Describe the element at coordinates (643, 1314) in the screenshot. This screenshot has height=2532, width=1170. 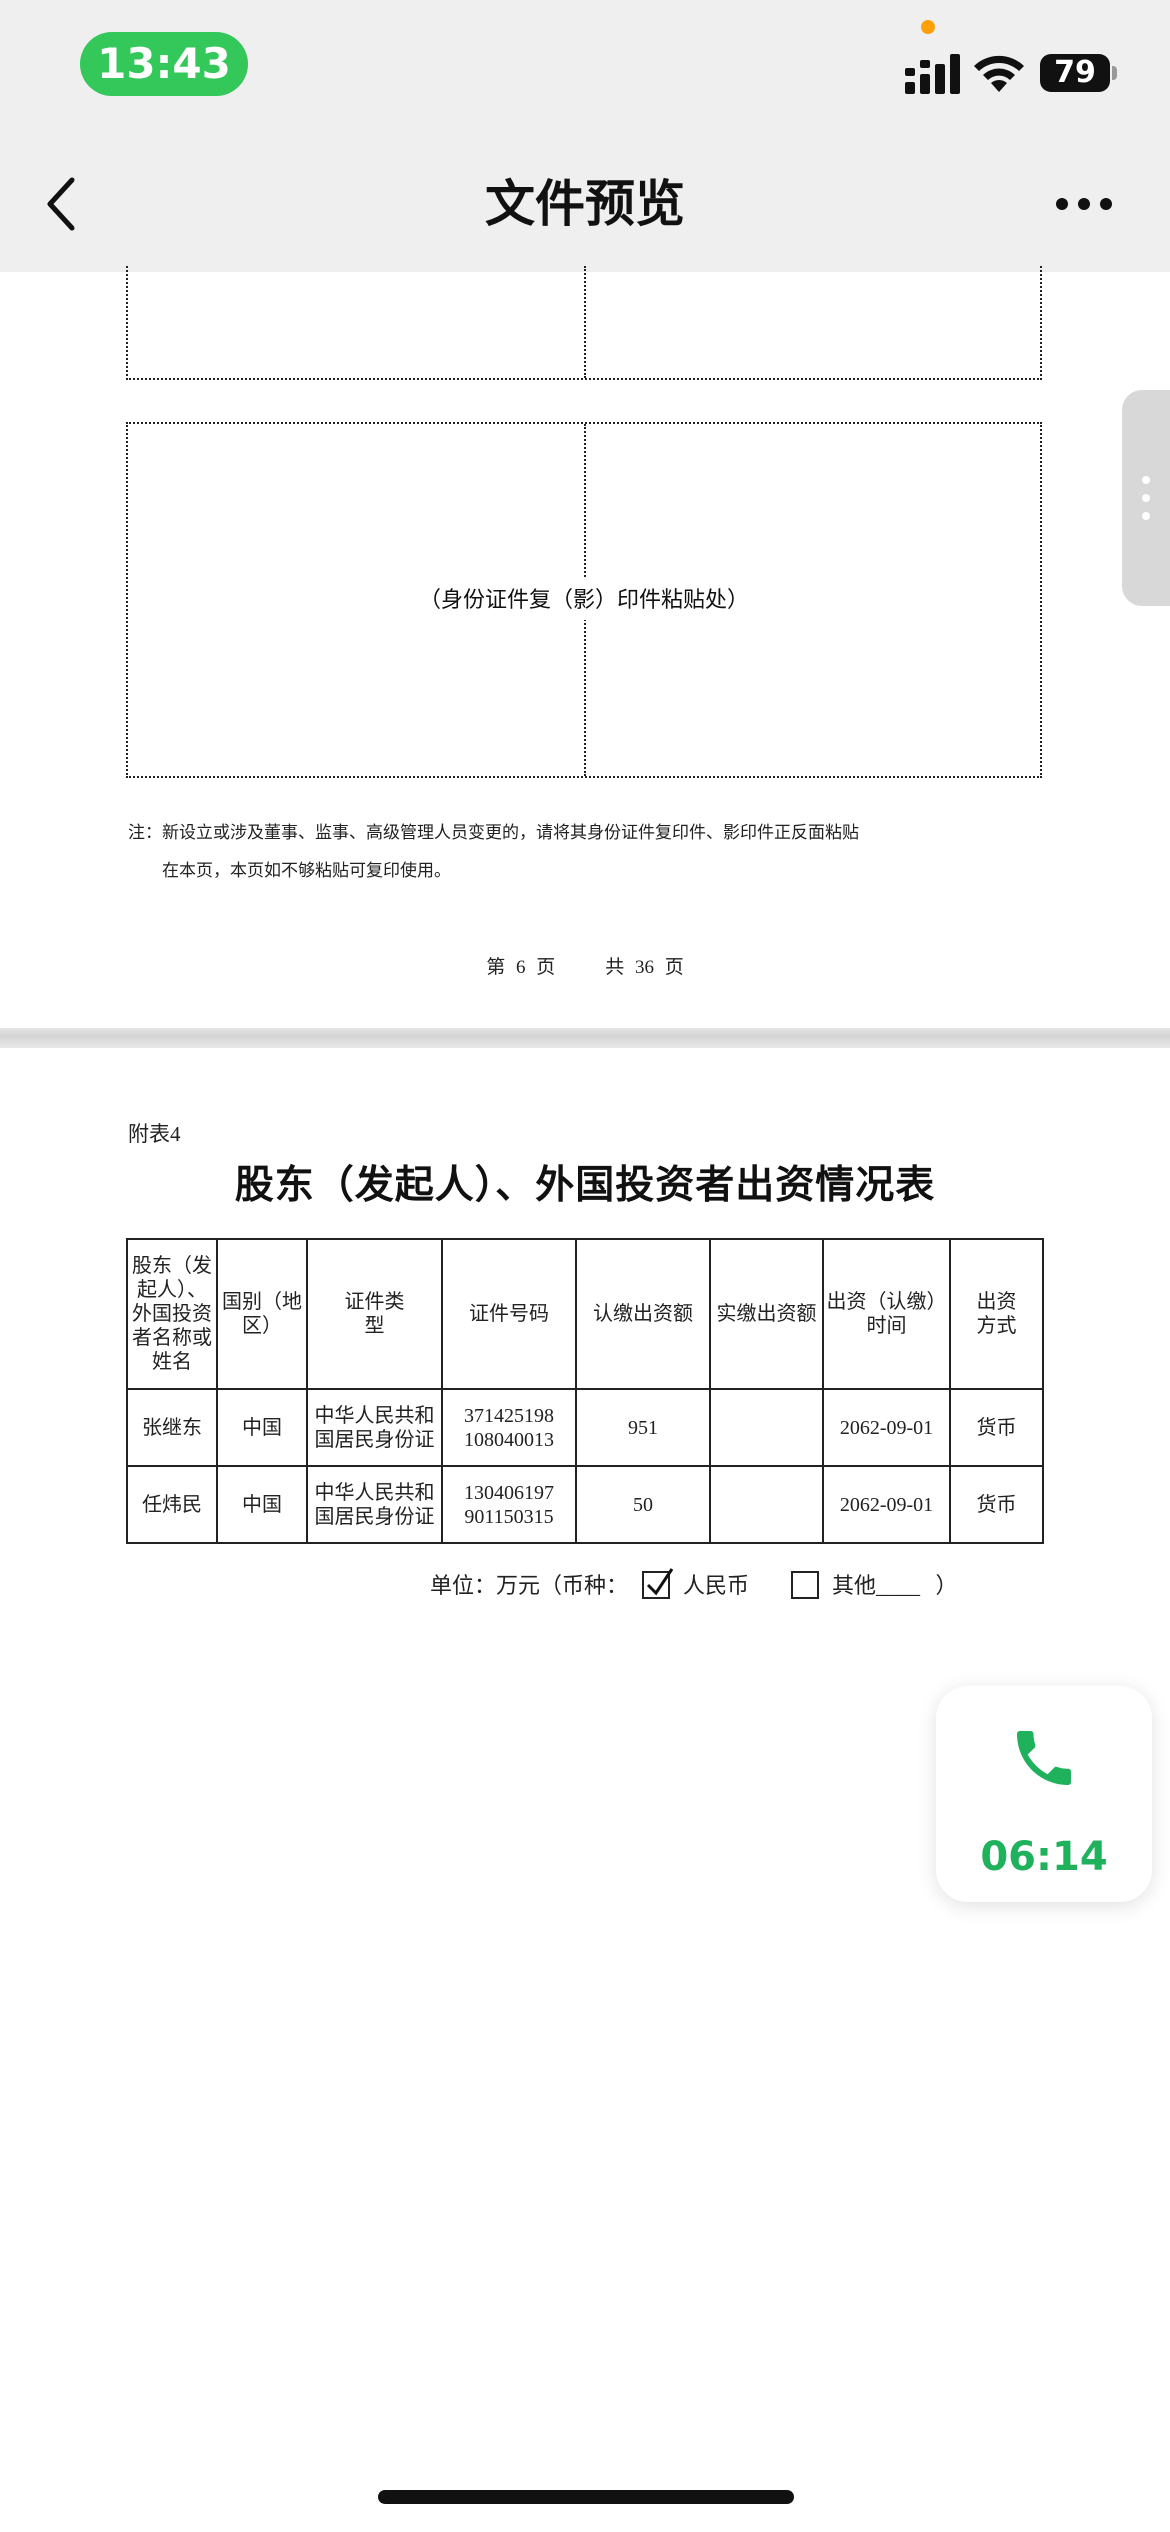
I see `column-header: 认缴出资额` at that location.